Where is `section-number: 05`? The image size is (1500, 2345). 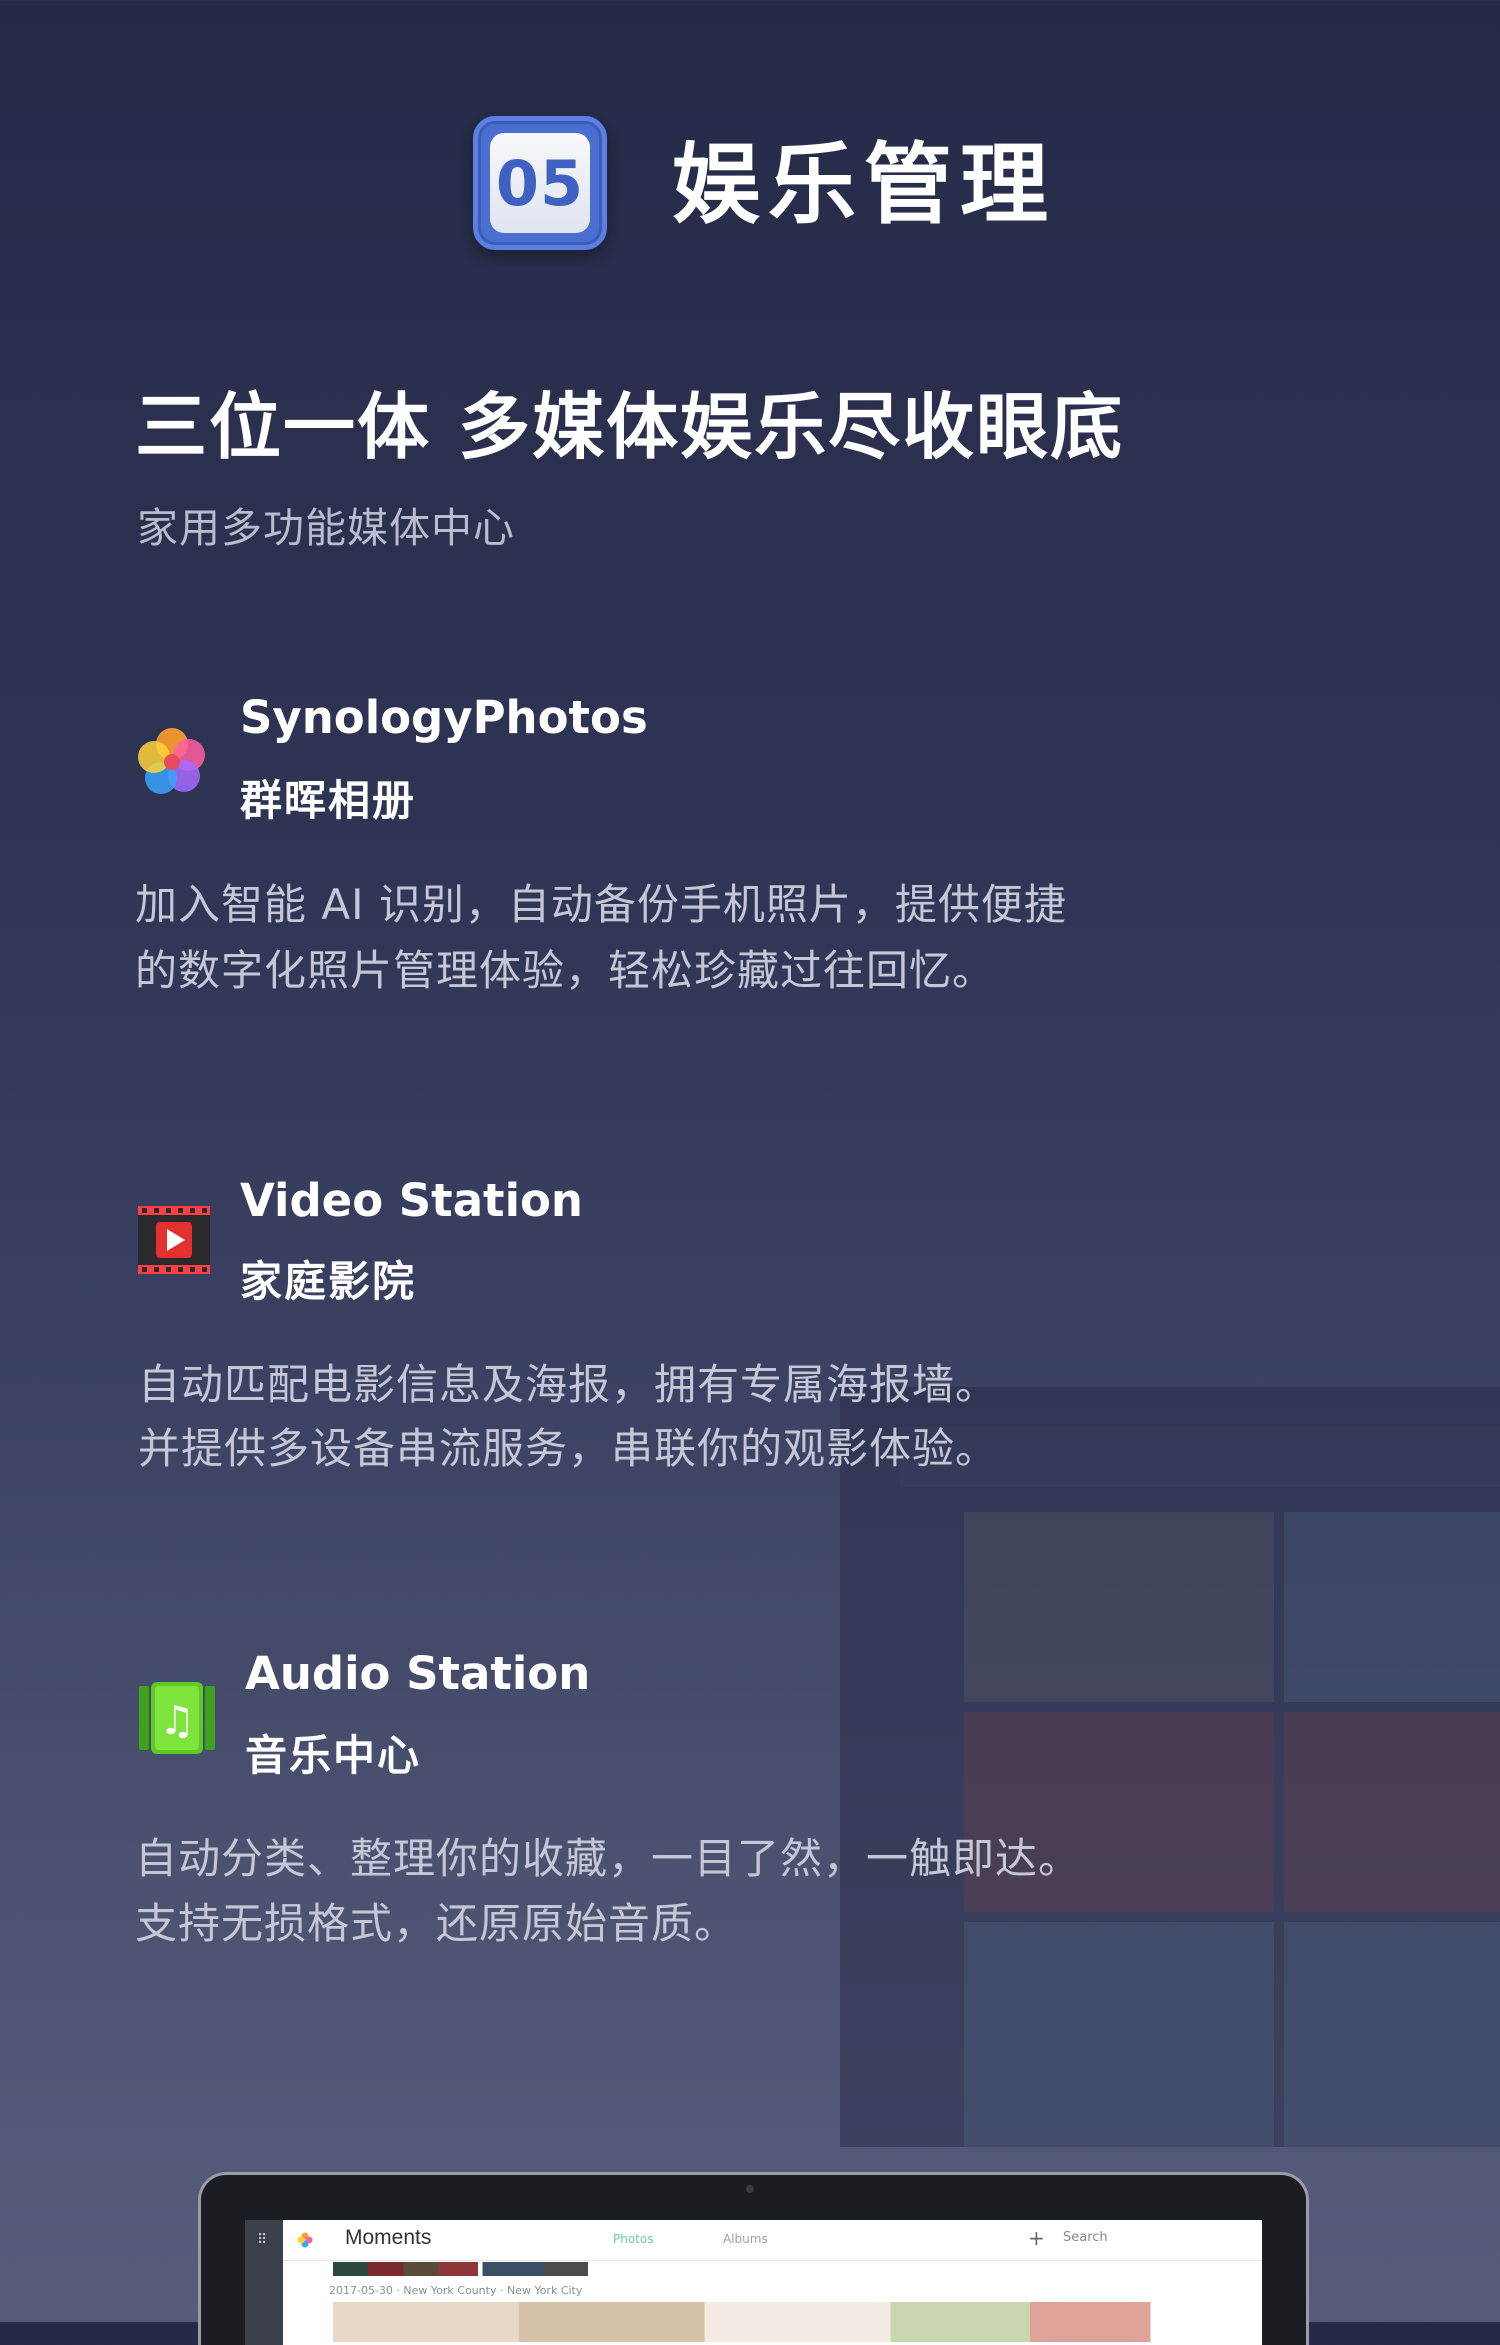 section-number: 05 is located at coordinates (540, 183).